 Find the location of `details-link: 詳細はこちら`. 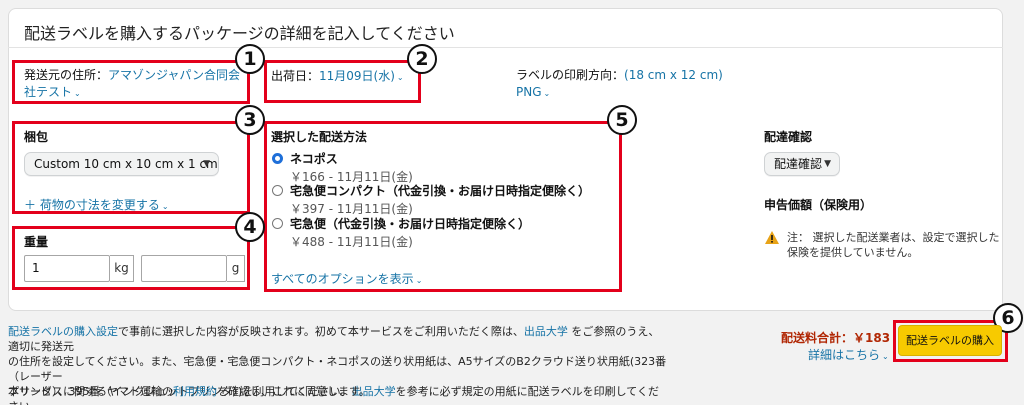

details-link: 詳細はこちら is located at coordinates (844, 355).